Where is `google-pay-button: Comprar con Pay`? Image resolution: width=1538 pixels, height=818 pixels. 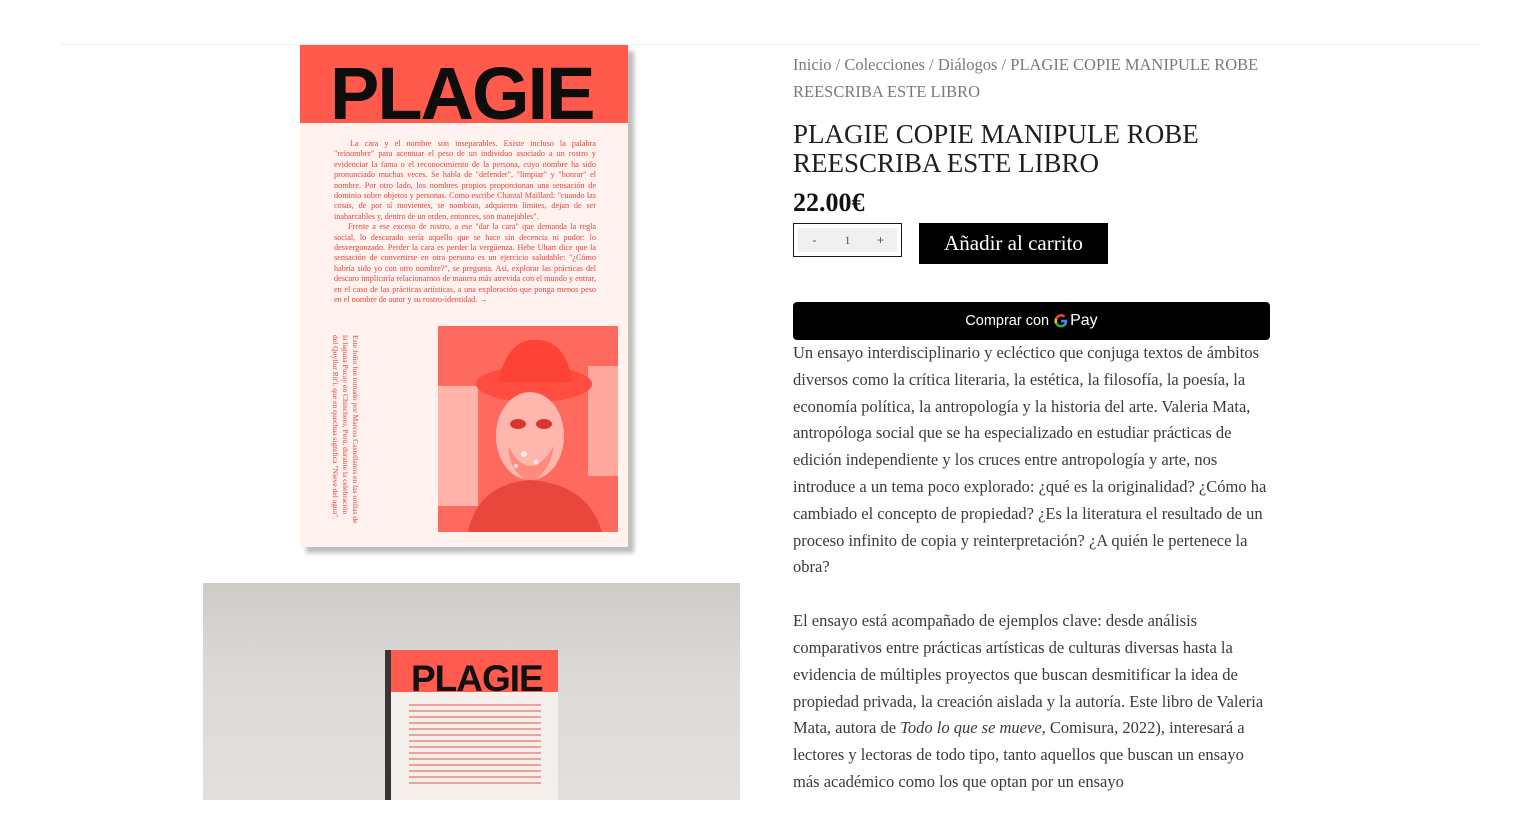 google-pay-button: Comprar con Pay is located at coordinates (1031, 321).